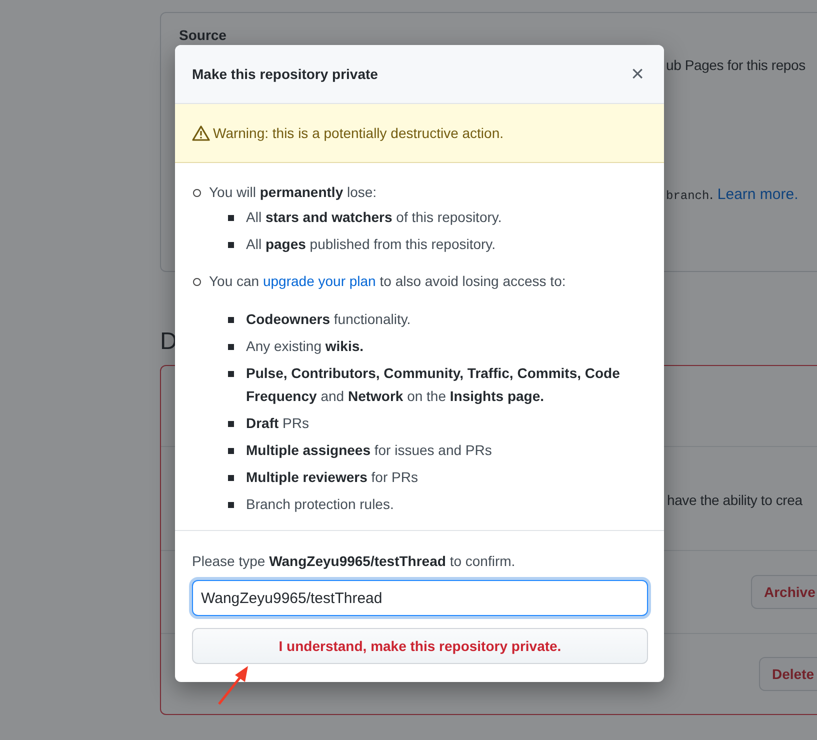 Image resolution: width=817 pixels, height=740 pixels. I want to click on delete-button: Delete, so click(788, 674).